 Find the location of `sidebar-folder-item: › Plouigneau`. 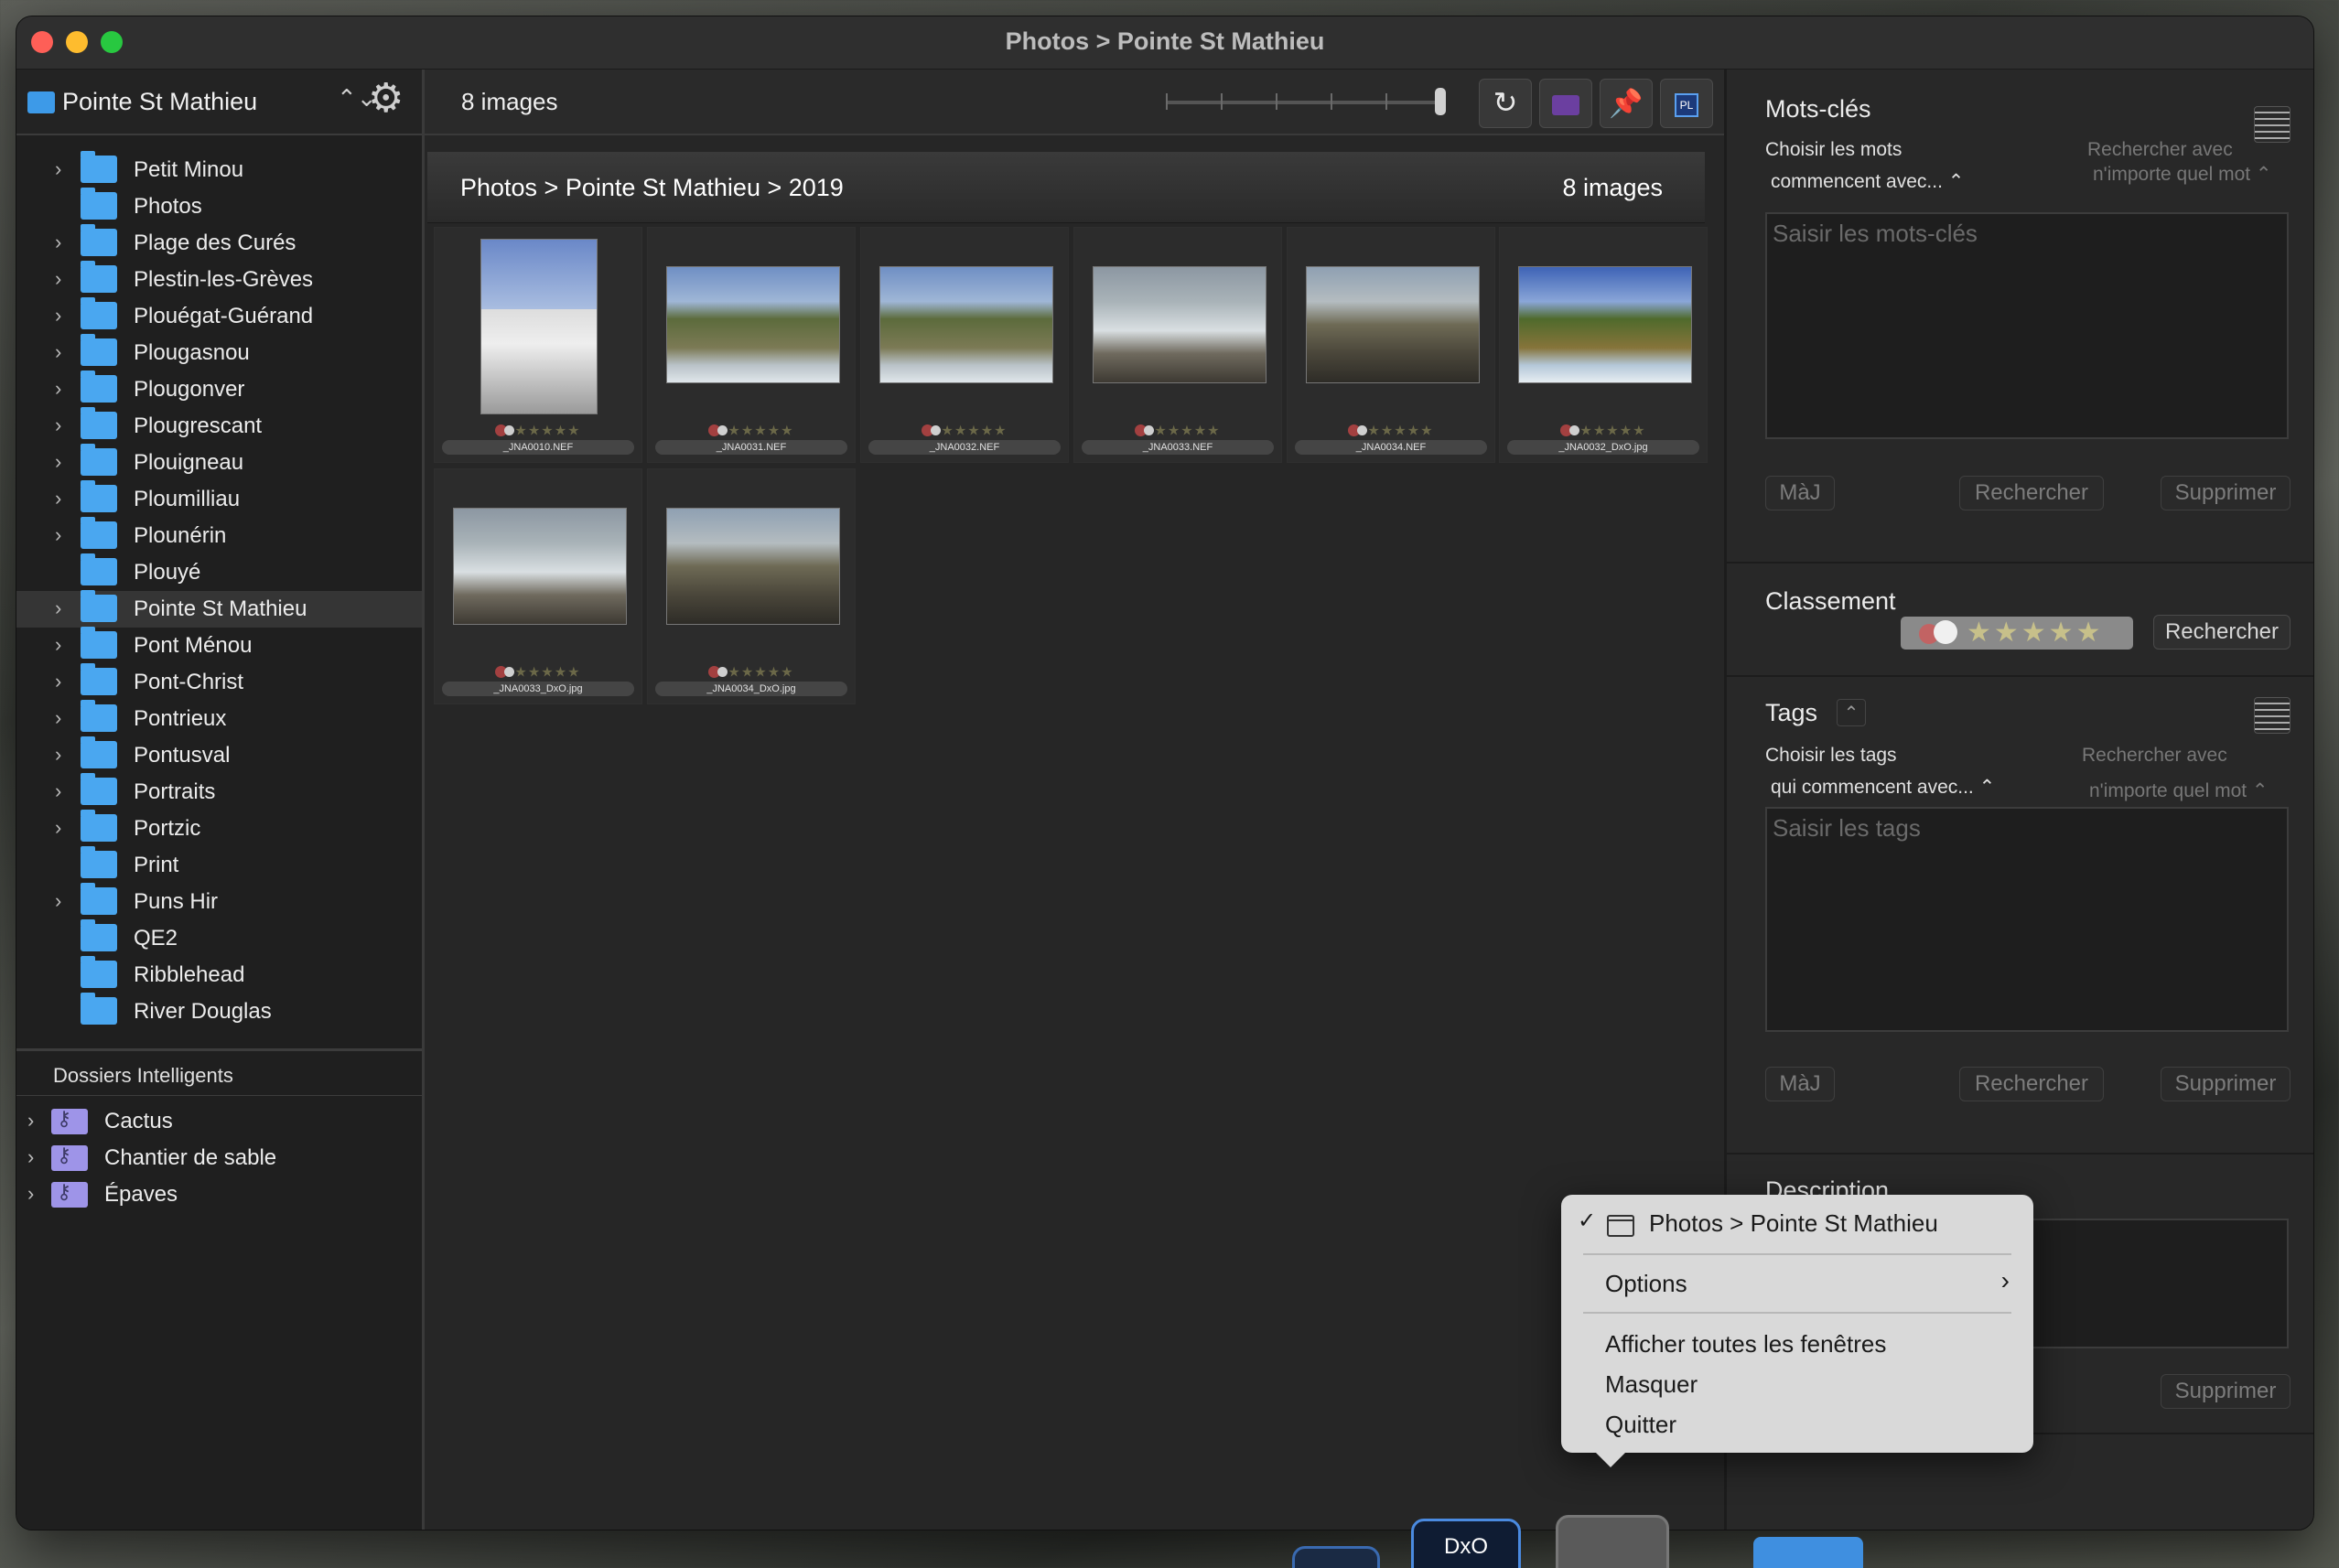

sidebar-folder-item: › Plouigneau is located at coordinates (219, 462).